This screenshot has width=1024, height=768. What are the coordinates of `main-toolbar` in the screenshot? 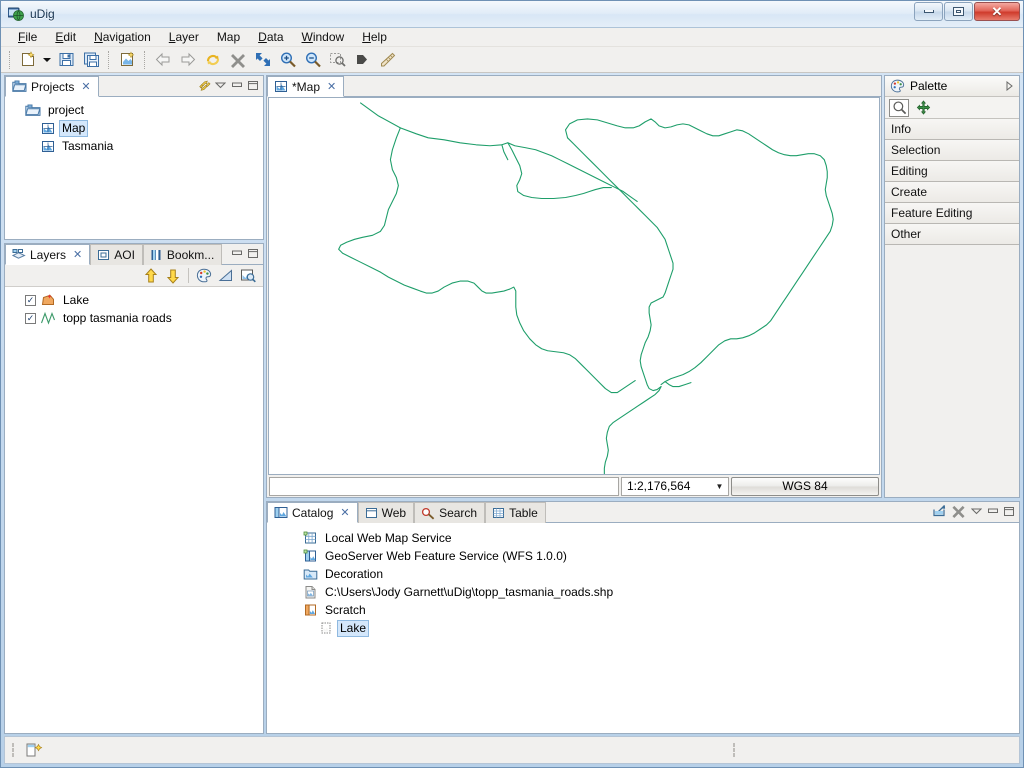 It's located at (512, 60).